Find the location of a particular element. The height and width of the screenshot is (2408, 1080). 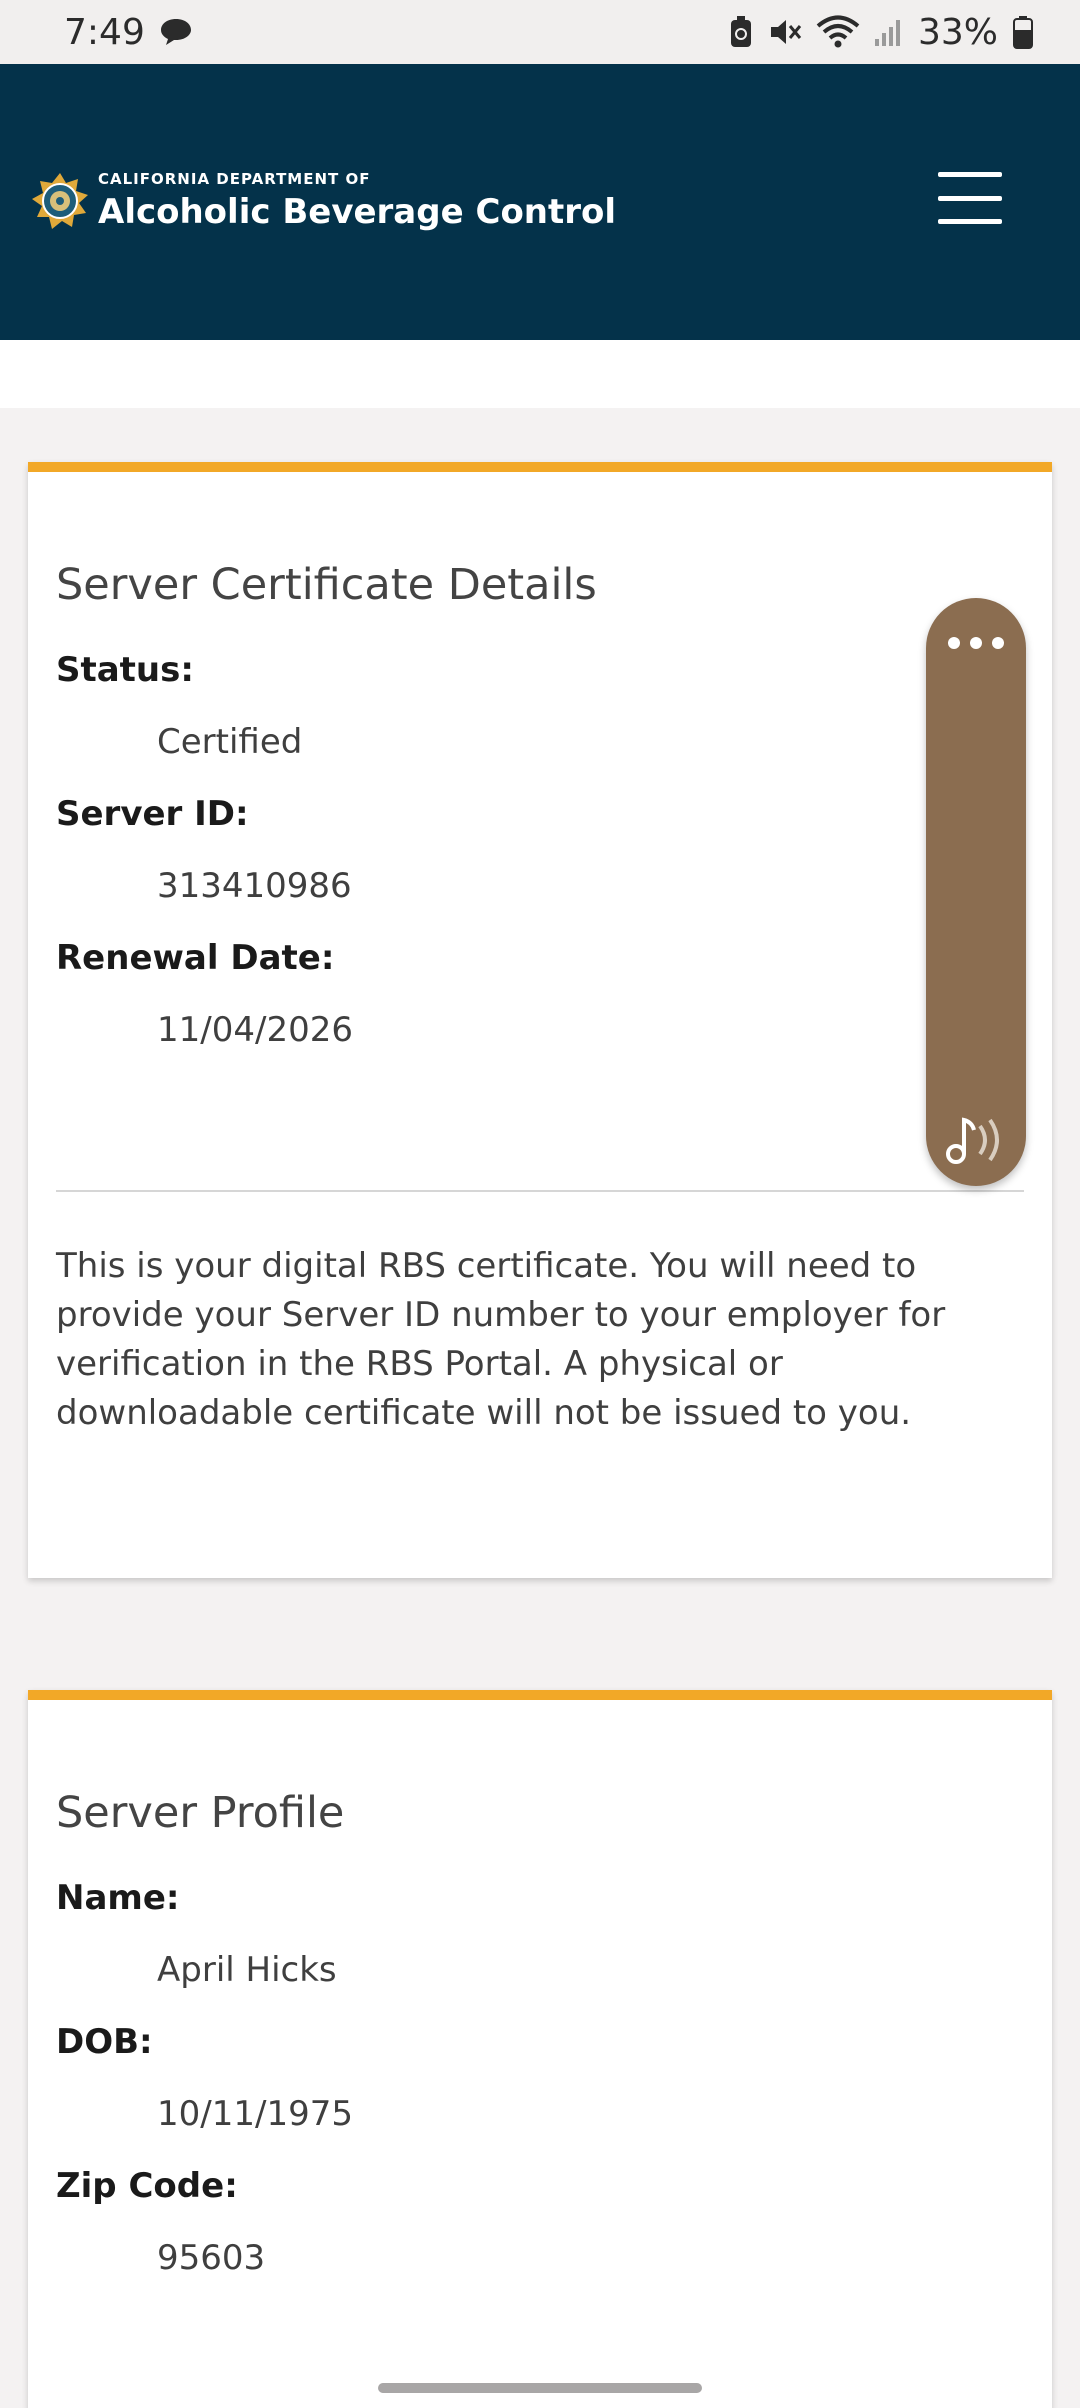

logo-subtitle: CALIFORNIA DEPARTMENT OF is located at coordinates (234, 179).